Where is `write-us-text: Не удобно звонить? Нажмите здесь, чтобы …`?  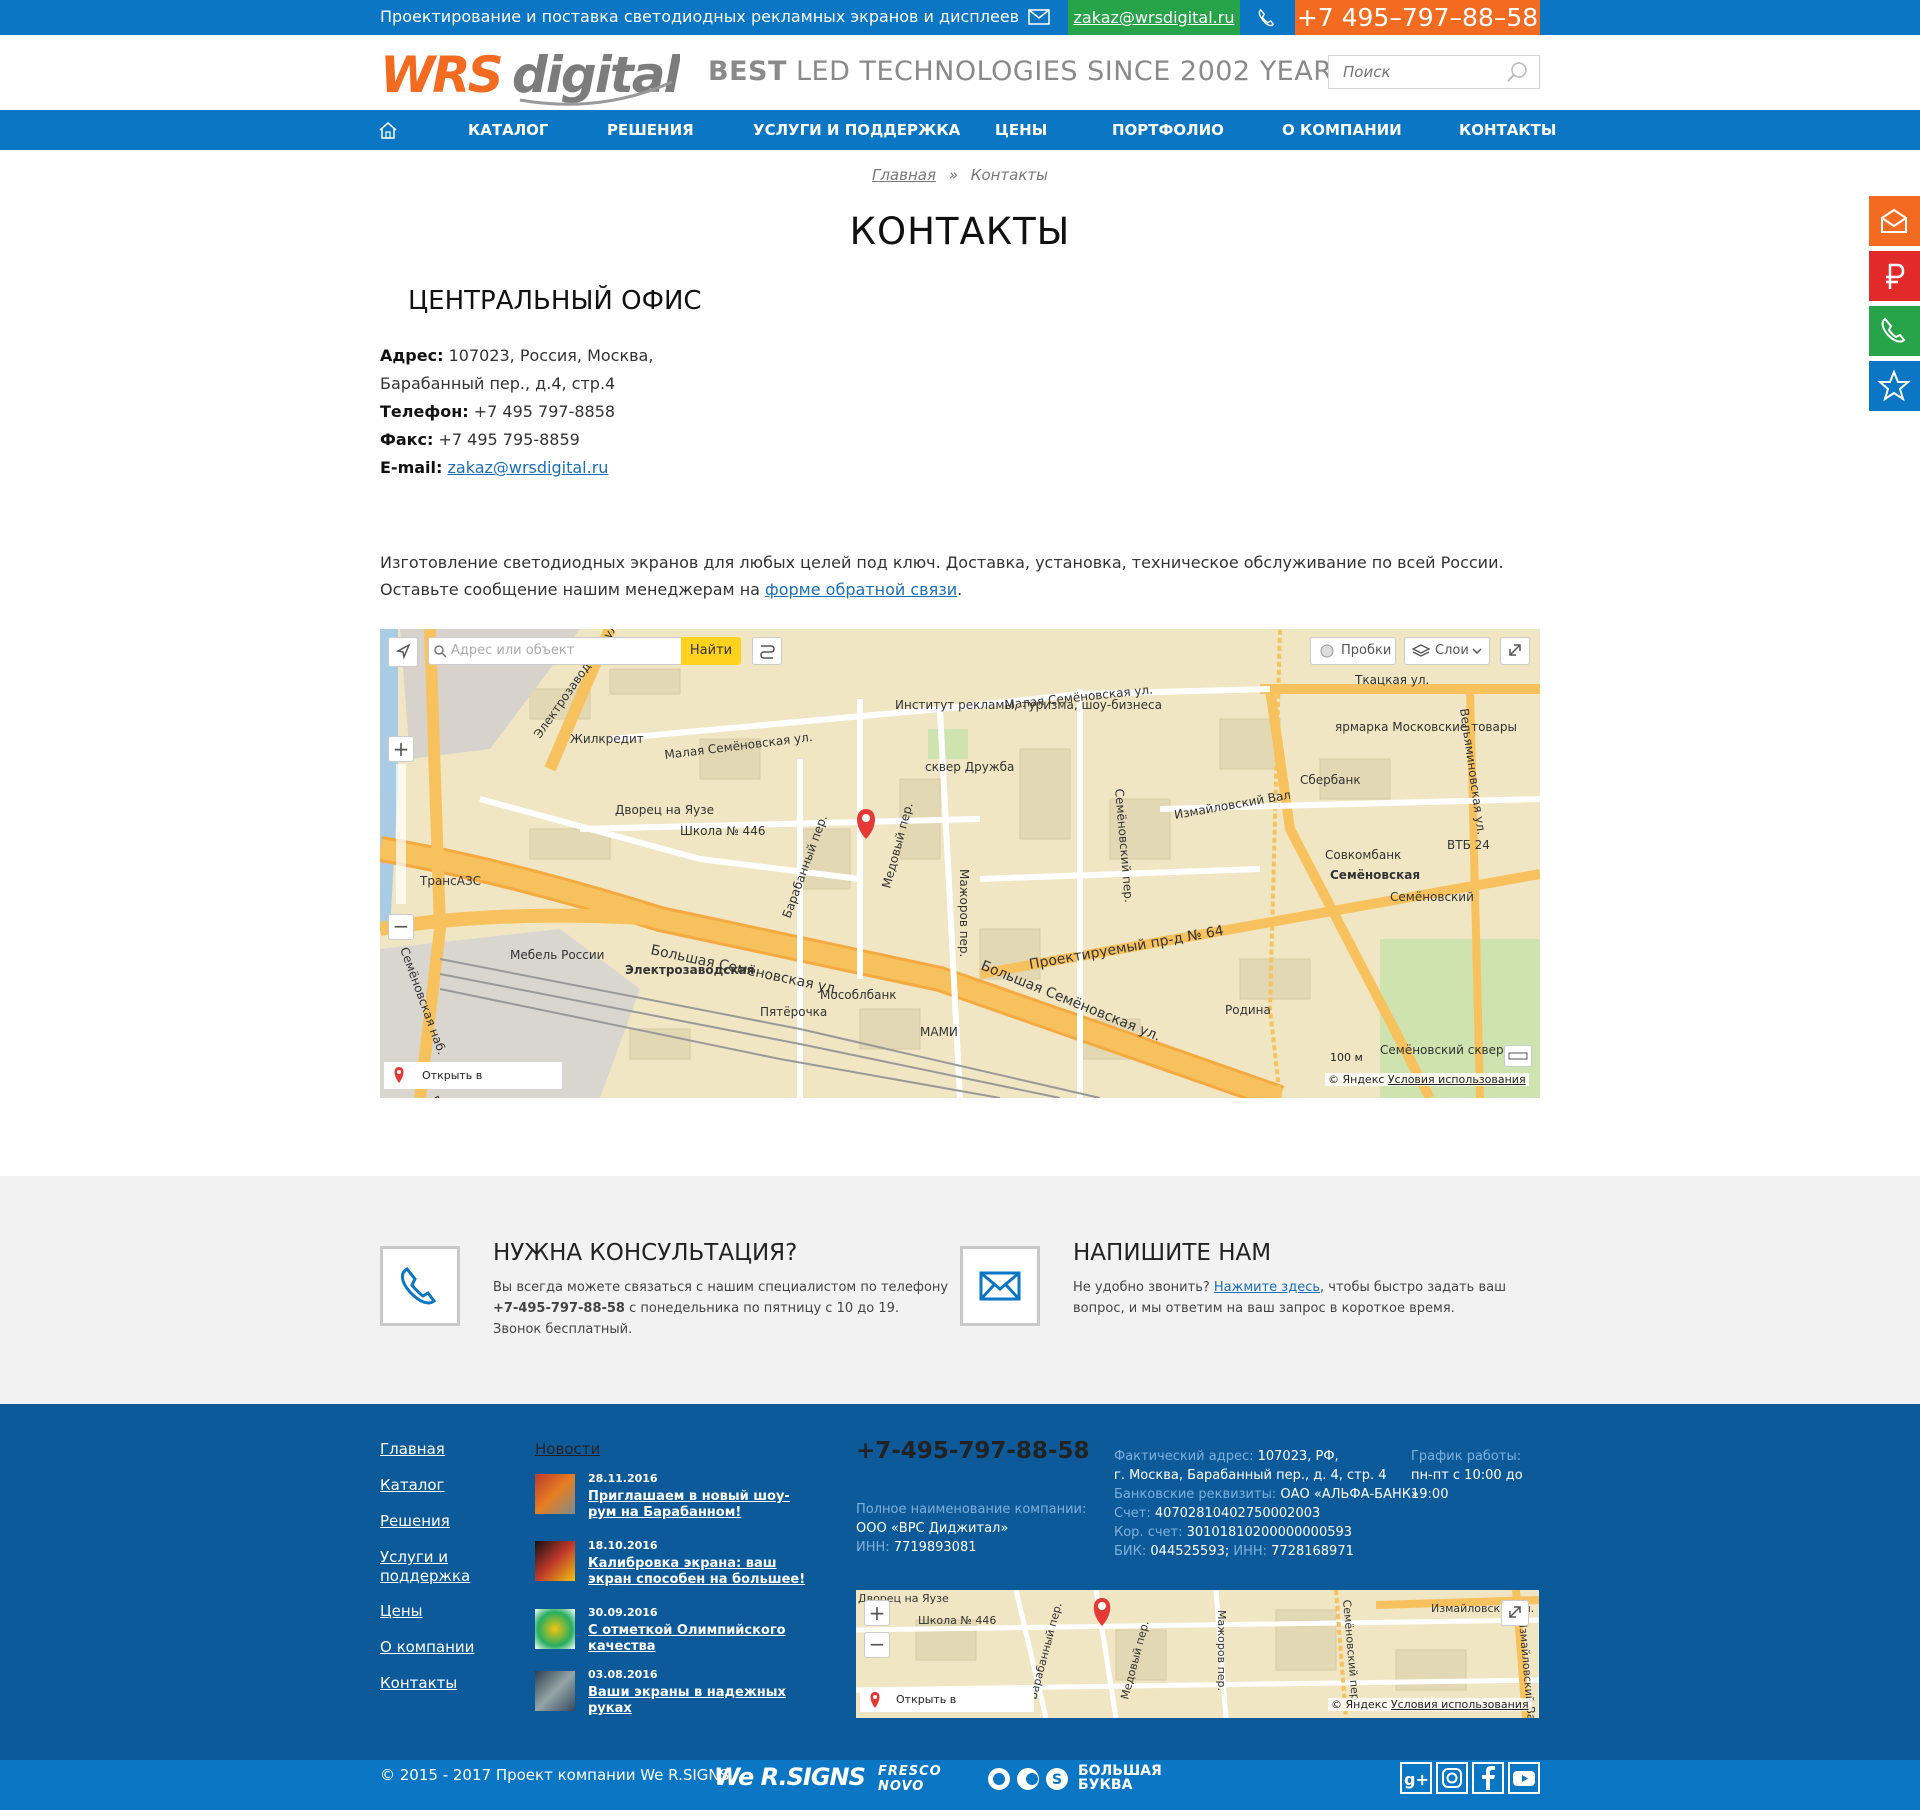 write-us-text: Не удобно звонить? Нажмите здесь, чтобы … is located at coordinates (1289, 1298).